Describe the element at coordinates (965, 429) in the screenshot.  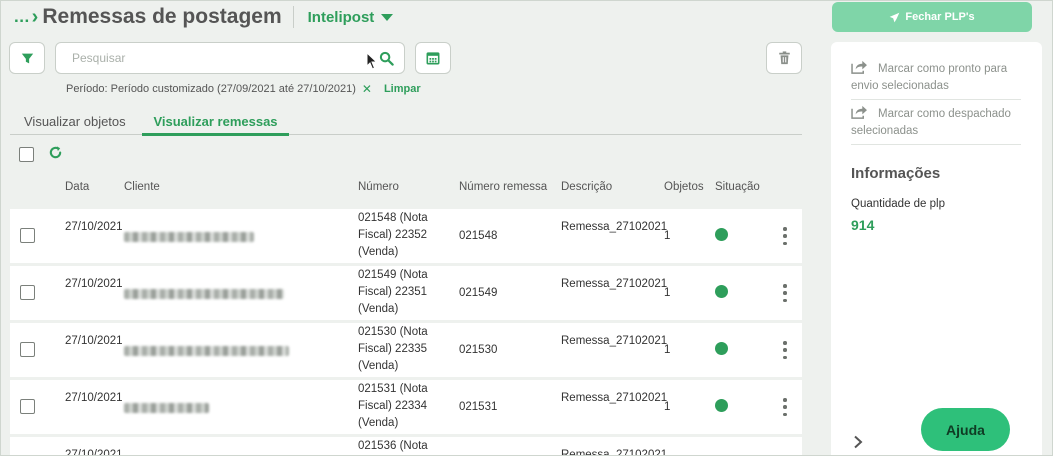
I see `help-button: Ajuda` at that location.